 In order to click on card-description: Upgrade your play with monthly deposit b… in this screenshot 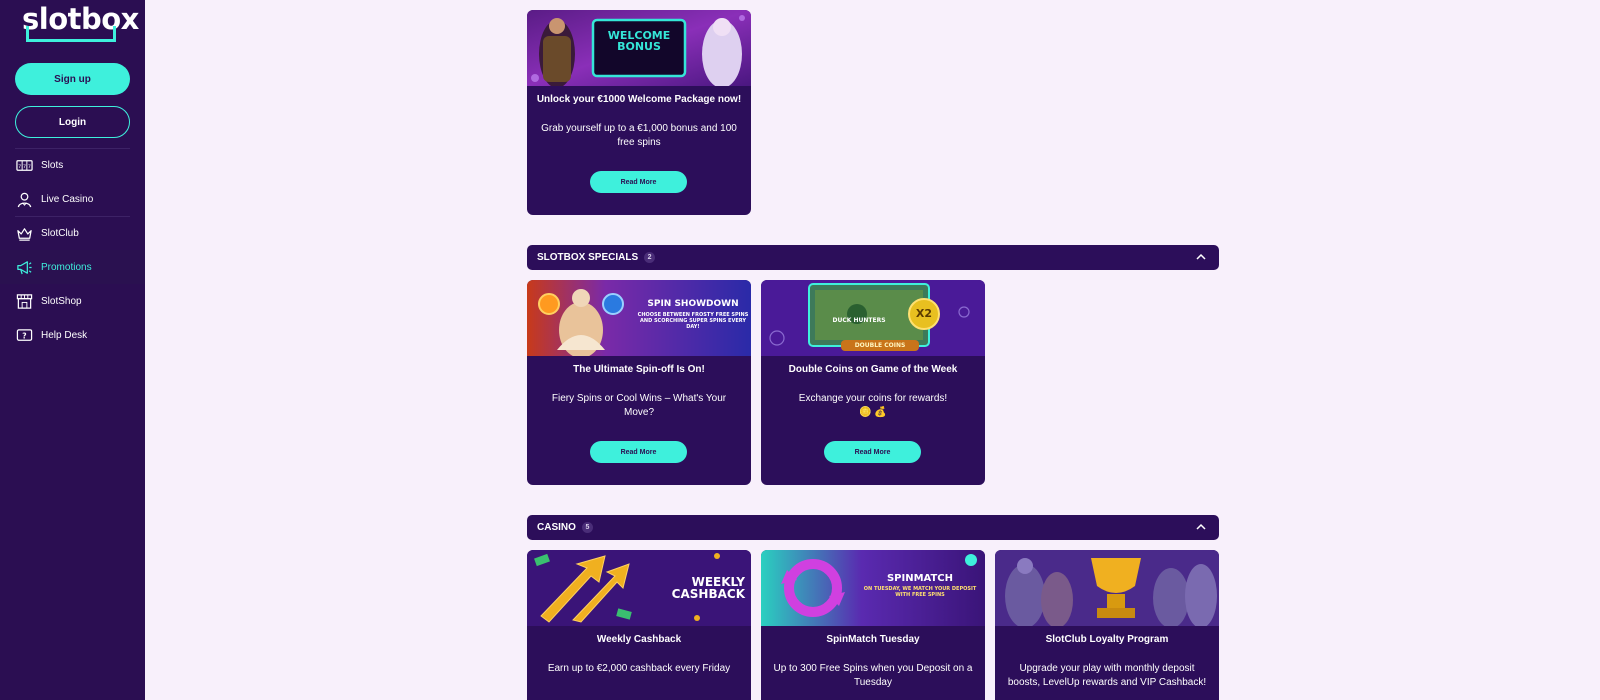, I will do `click(1107, 675)`.